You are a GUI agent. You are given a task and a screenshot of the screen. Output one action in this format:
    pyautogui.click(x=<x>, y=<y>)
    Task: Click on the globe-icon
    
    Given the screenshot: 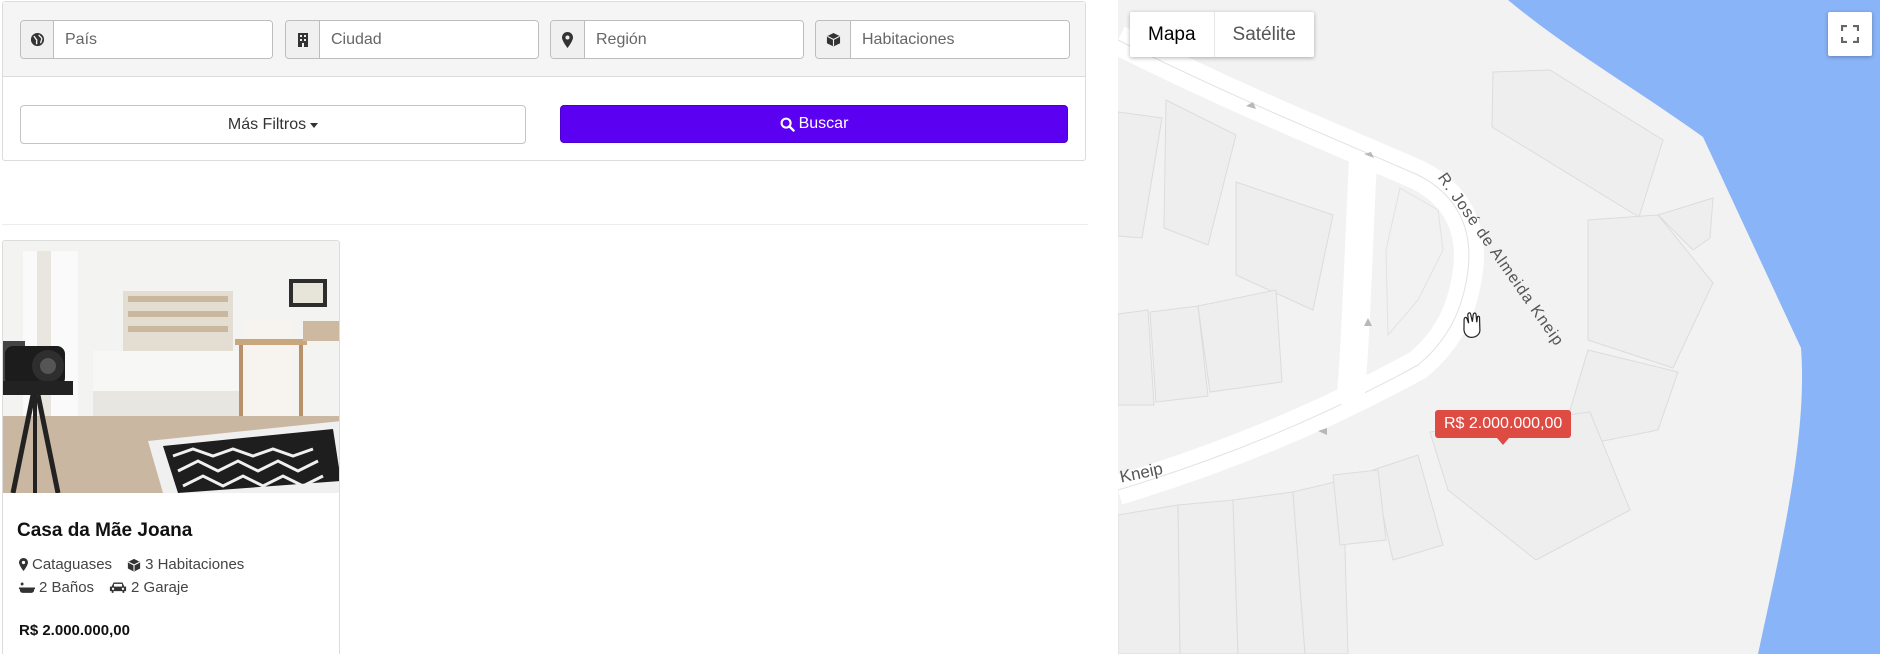 What is the action you would take?
    pyautogui.click(x=37, y=39)
    